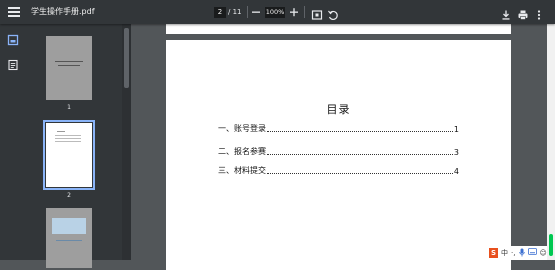  What do you see at coordinates (532, 253) in the screenshot?
I see `keyboard-icon` at bounding box center [532, 253].